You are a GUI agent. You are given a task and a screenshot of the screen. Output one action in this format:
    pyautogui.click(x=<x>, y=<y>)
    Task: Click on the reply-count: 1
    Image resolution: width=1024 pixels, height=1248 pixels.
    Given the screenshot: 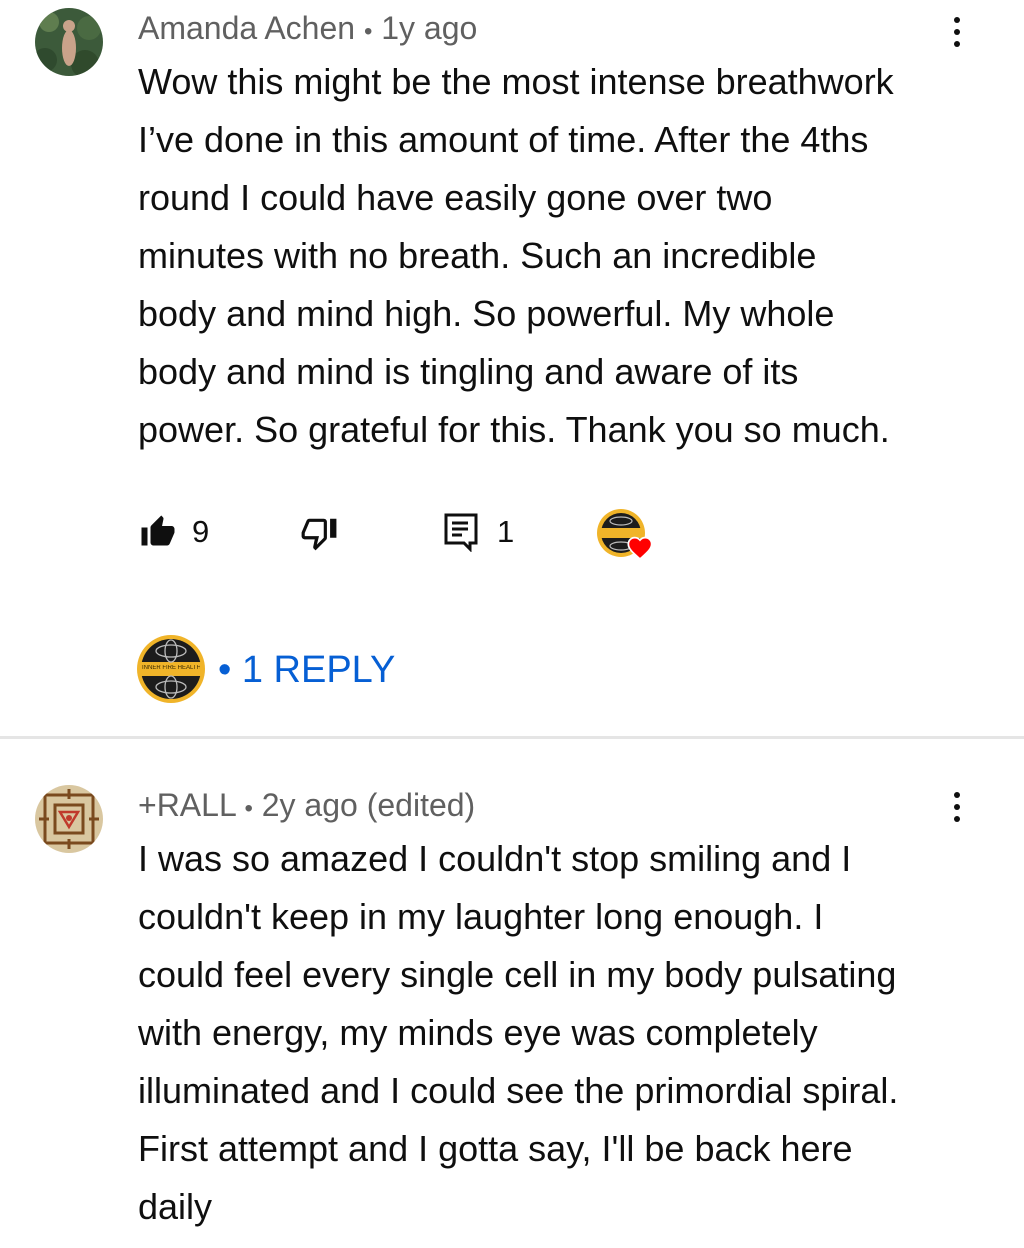 What is the action you would take?
    pyautogui.click(x=506, y=531)
    